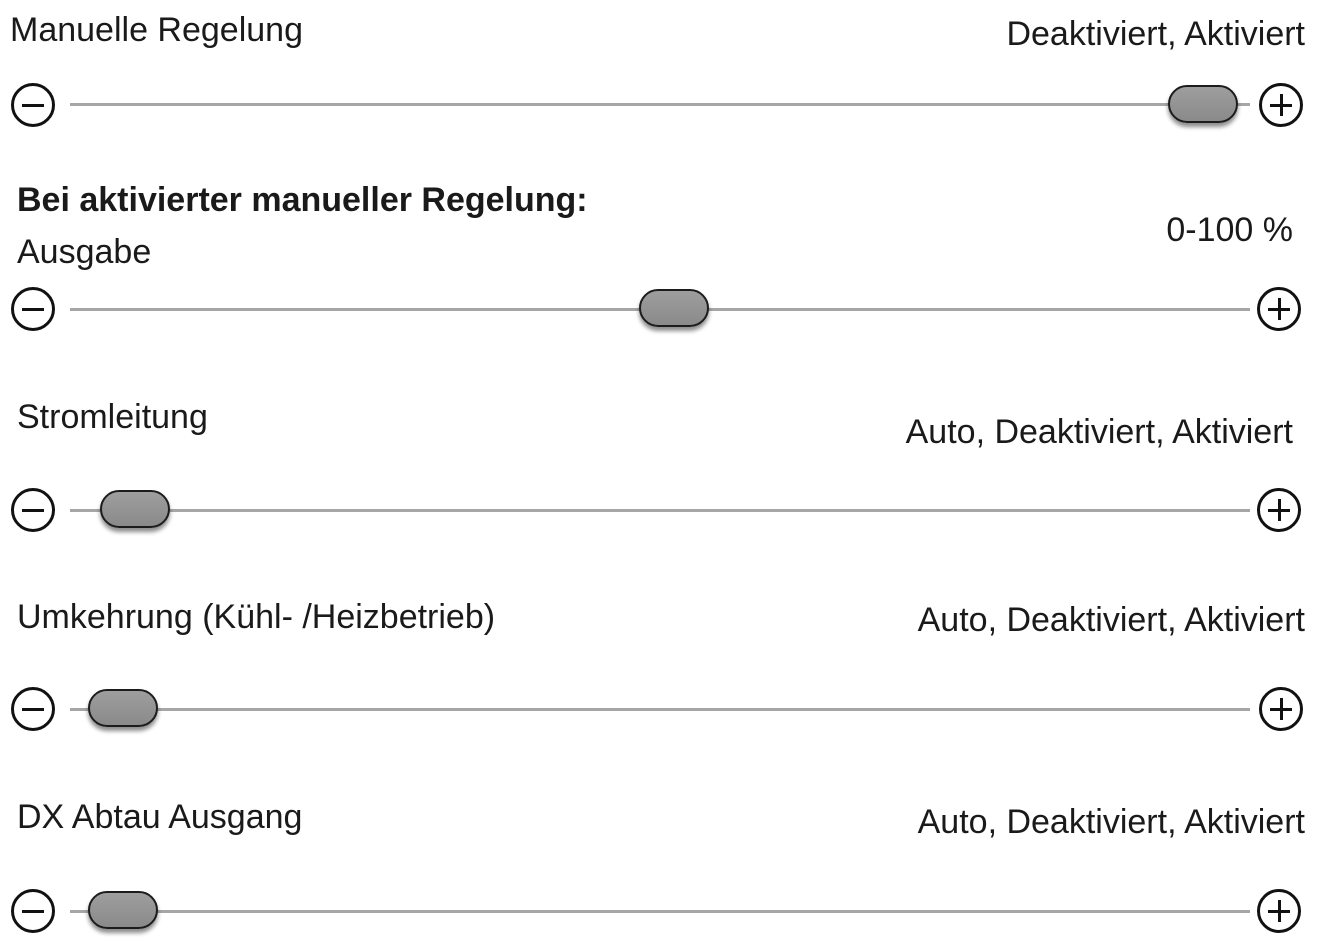 Image resolution: width=1323 pixels, height=938 pixels. I want to click on output-label: Ausgabe, so click(84, 252).